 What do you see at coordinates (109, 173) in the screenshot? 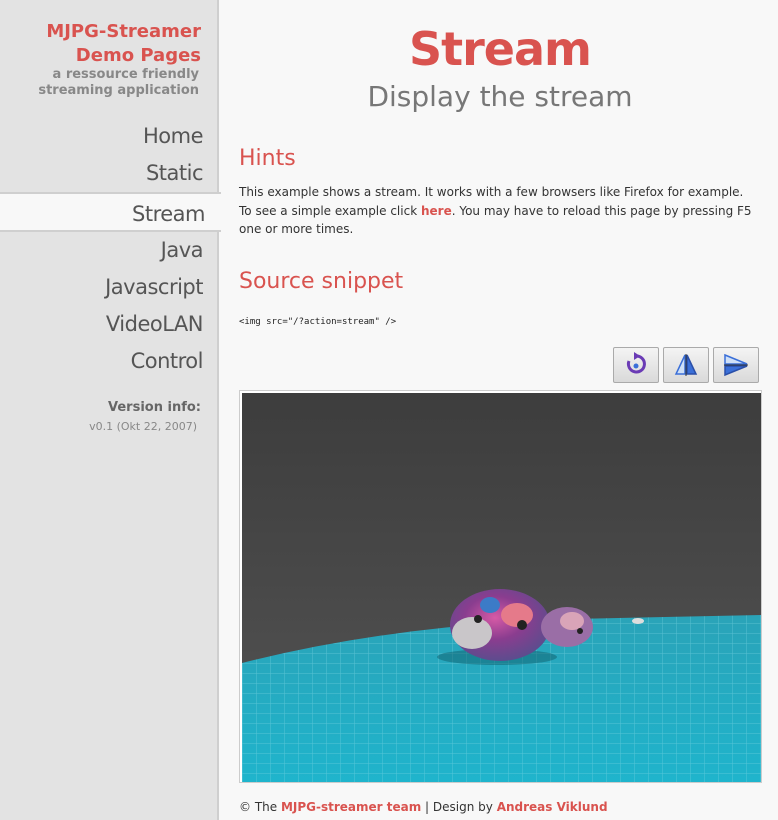
I see `nav-item-static: Static` at bounding box center [109, 173].